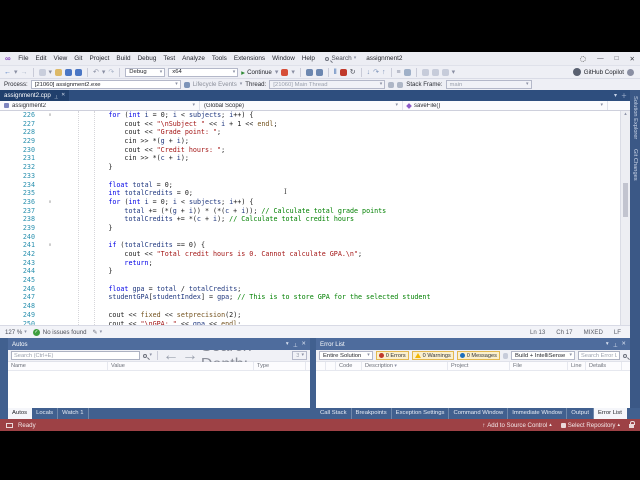 The width and height of the screenshot is (640, 480). Describe the element at coordinates (285, 72) in the screenshot. I see `hot-reload-icon` at that location.